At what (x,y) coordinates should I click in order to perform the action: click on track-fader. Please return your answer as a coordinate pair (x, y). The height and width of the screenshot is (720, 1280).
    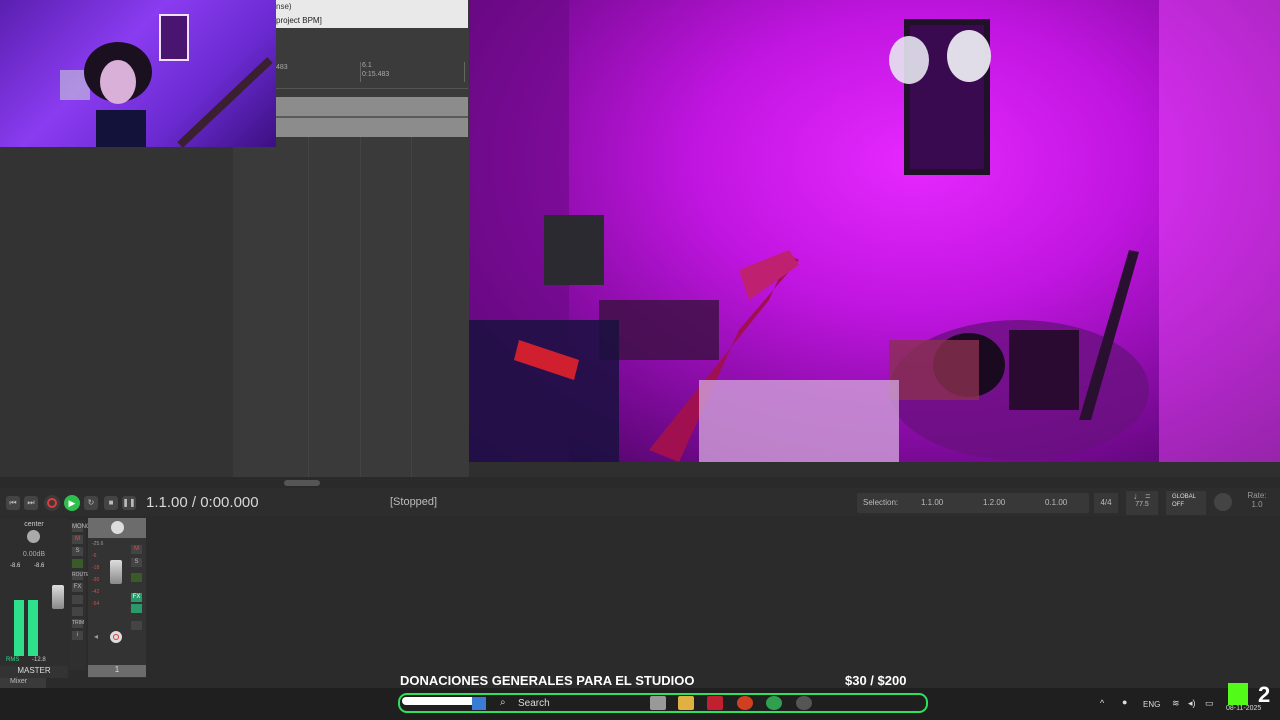
    Looking at the image, I should click on (116, 572).